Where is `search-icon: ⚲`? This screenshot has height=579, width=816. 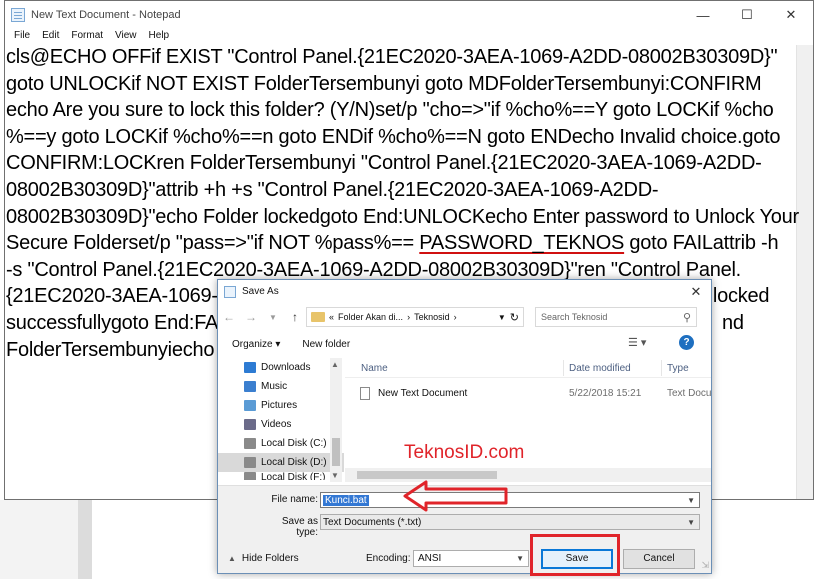 search-icon: ⚲ is located at coordinates (686, 317).